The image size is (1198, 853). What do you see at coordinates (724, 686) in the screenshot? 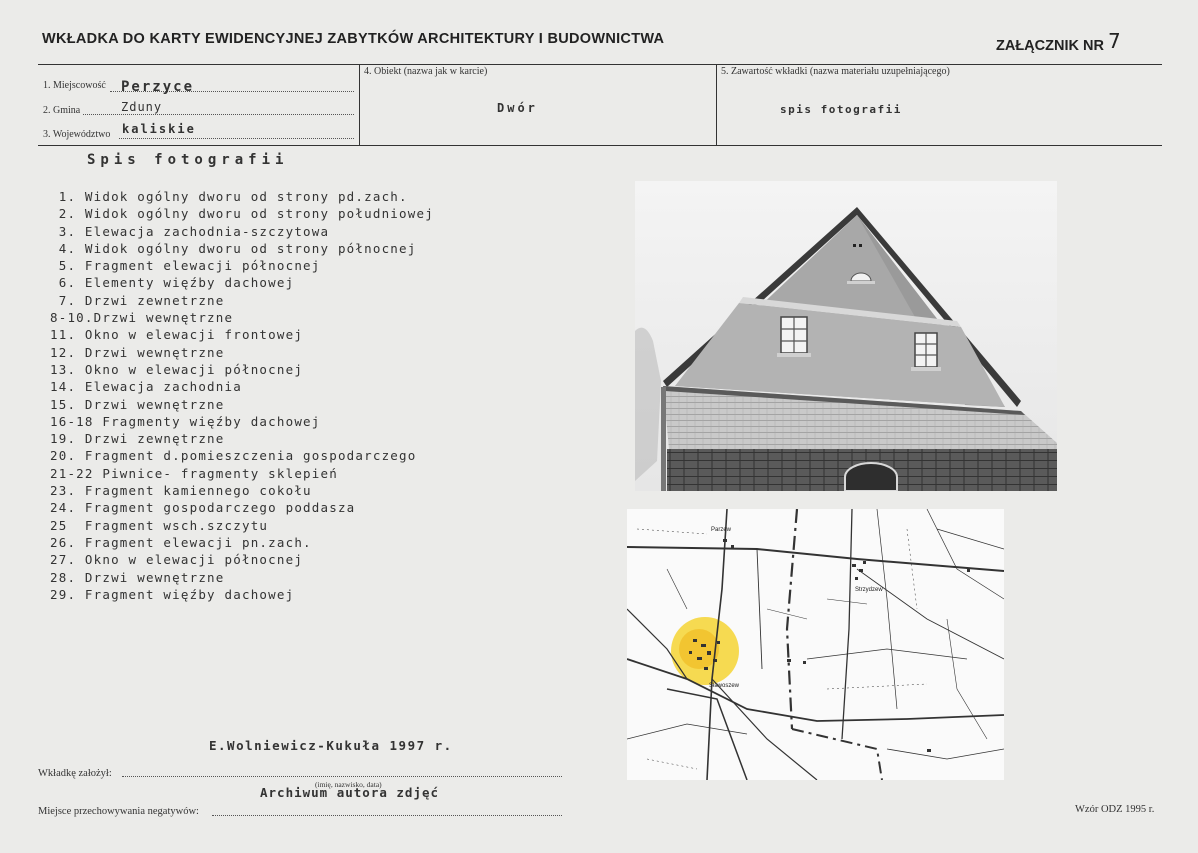
I see `map-label-town: Sławoszew` at bounding box center [724, 686].